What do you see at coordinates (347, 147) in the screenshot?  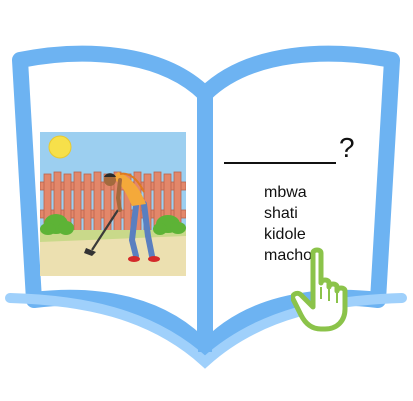 I see `question-mark: ?` at bounding box center [347, 147].